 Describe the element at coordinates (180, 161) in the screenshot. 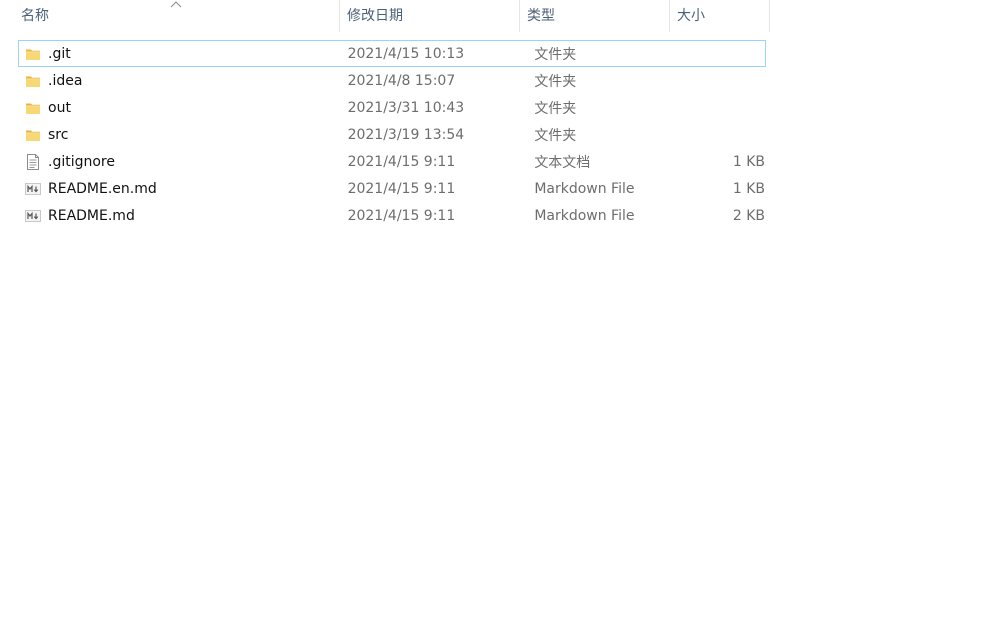

I see `file-name-cell: .gitignore` at that location.